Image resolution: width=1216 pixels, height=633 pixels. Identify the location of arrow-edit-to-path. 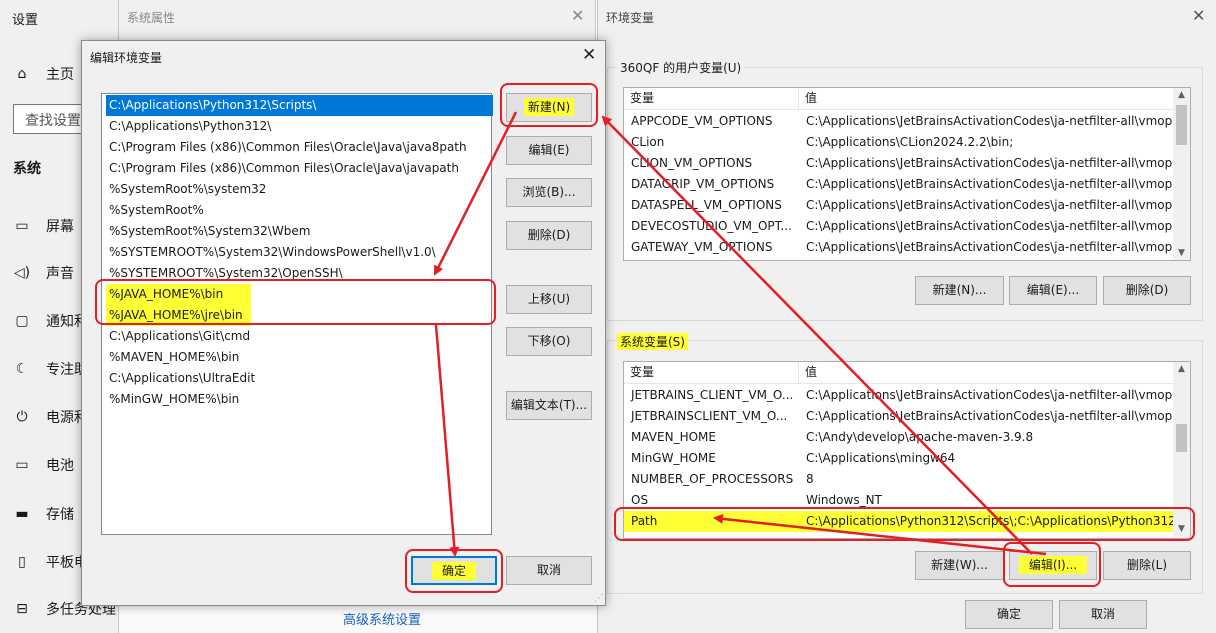
(880, 534).